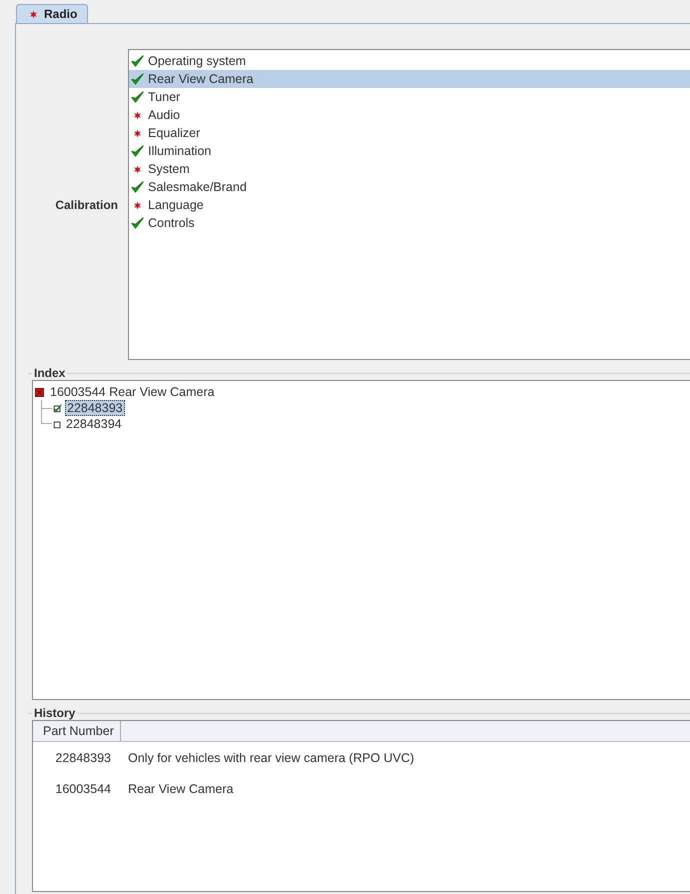  What do you see at coordinates (409, 187) in the screenshot?
I see `list-item: Salesmake/Brand` at bounding box center [409, 187].